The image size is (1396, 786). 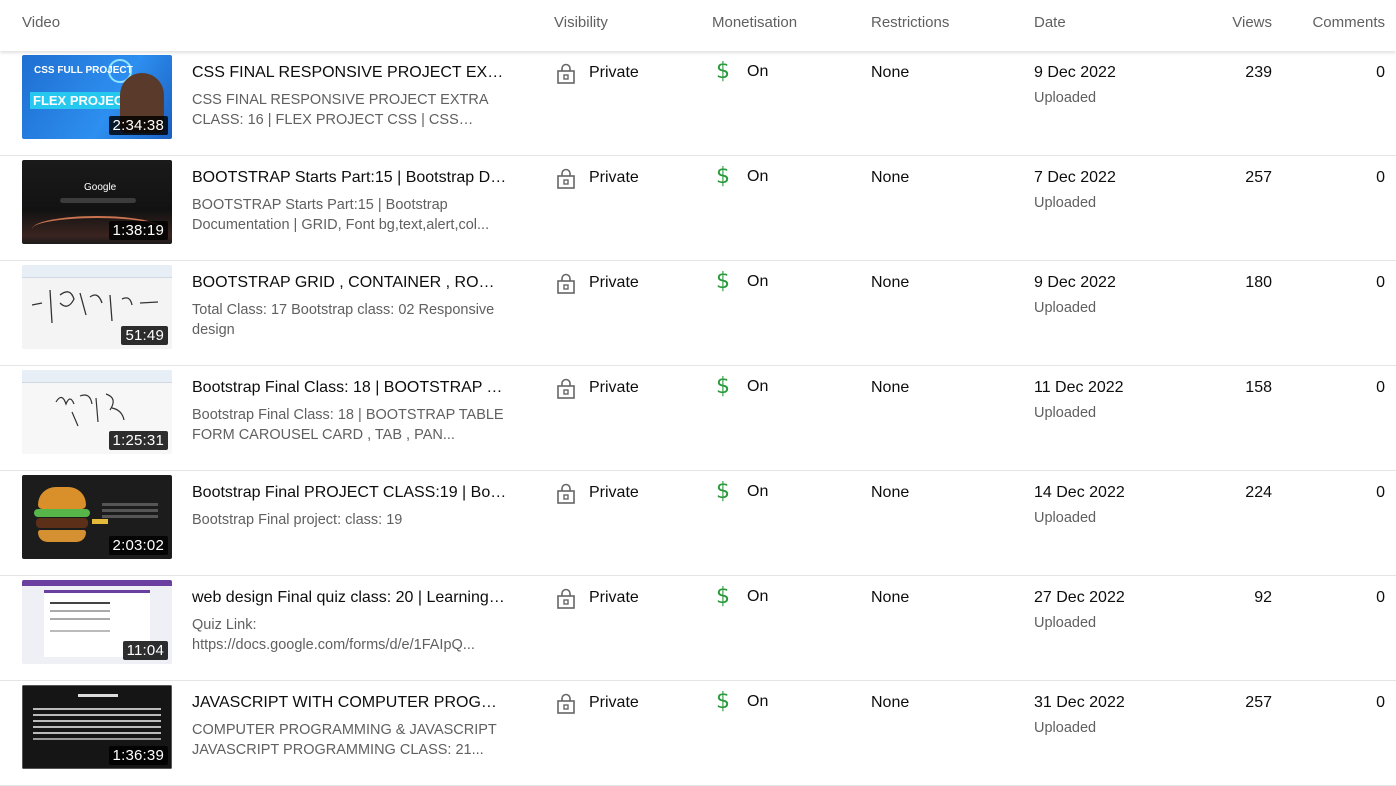 What do you see at coordinates (97, 517) in the screenshot?
I see `video-thumbnail: 2:03:02` at bounding box center [97, 517].